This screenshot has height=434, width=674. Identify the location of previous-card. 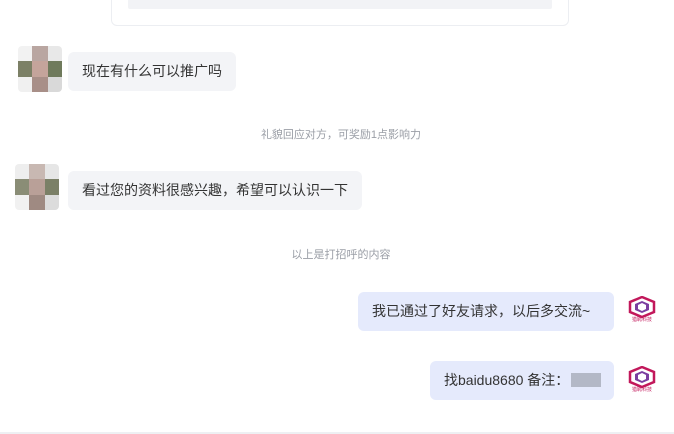
(340, 13).